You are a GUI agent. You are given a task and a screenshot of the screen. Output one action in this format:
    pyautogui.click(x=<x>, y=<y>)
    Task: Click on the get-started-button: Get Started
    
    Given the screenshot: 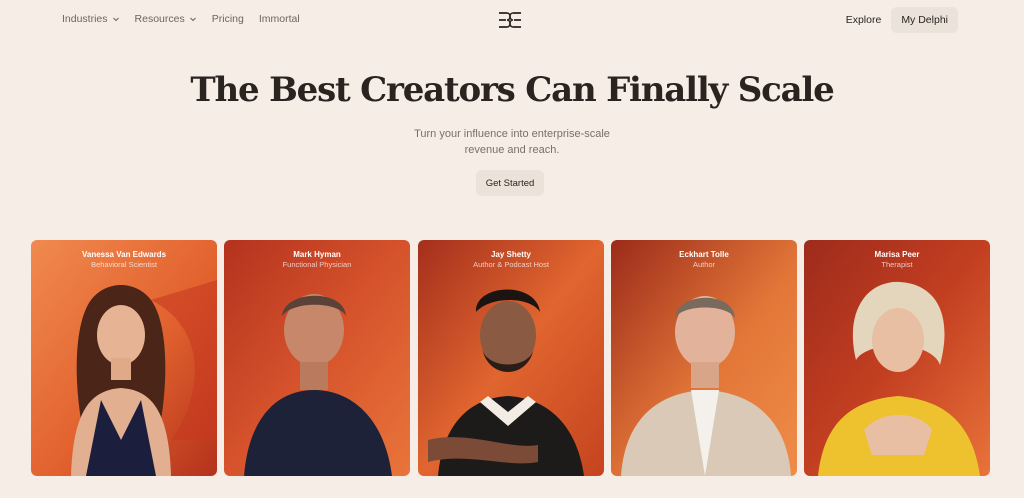 What is the action you would take?
    pyautogui.click(x=510, y=183)
    